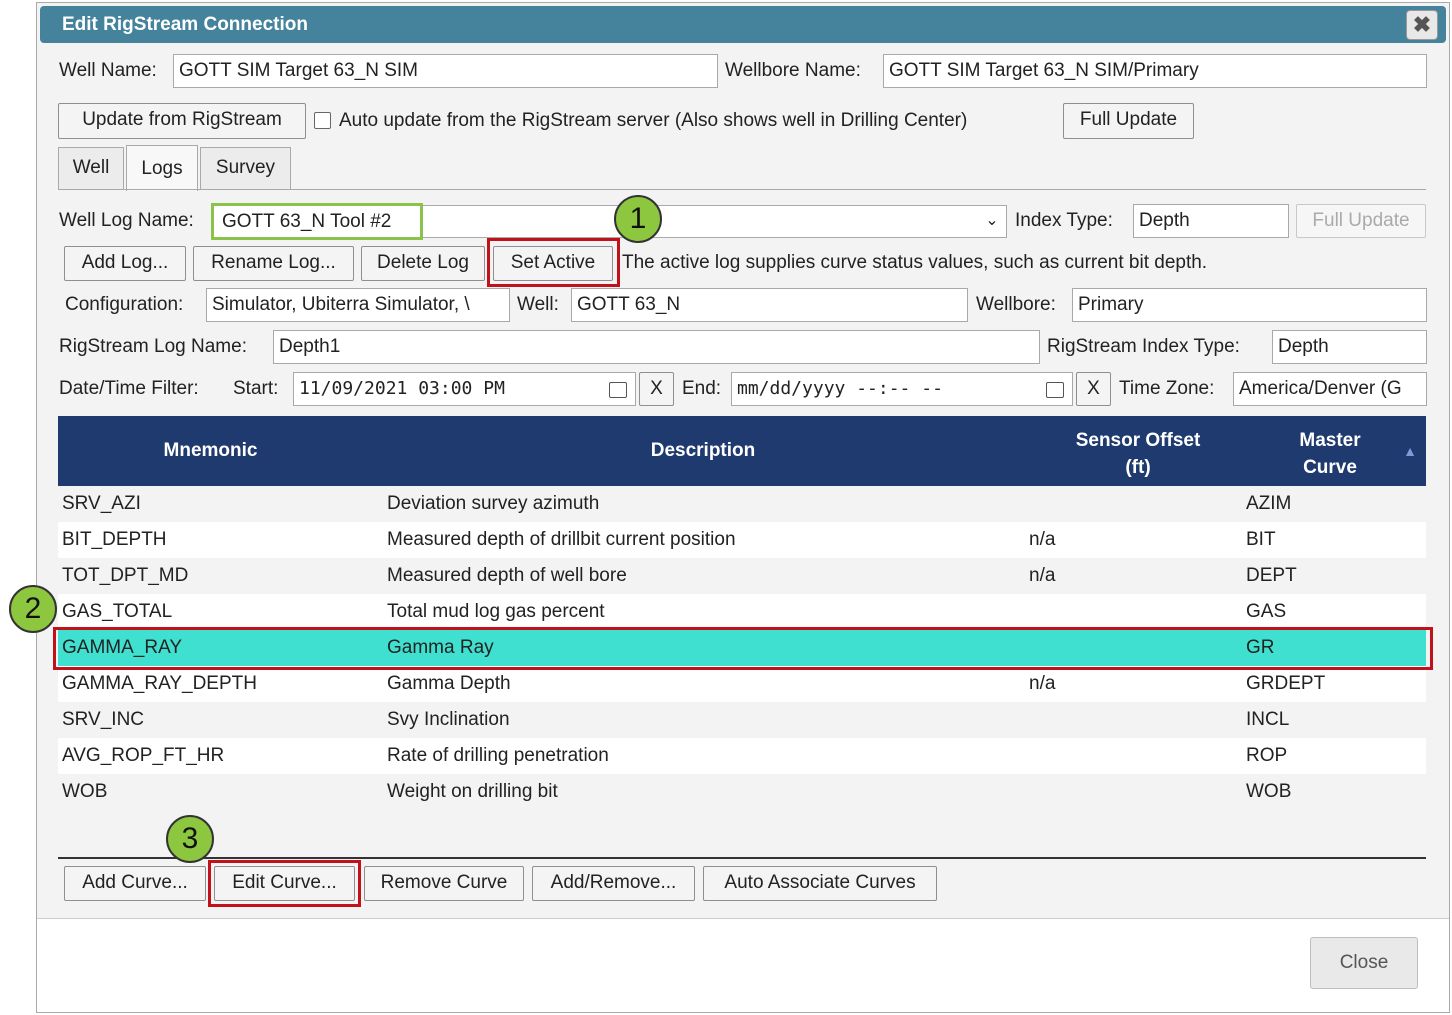  I want to click on well-name-field: GOTT SIM Target 63_N SIM, so click(445, 71).